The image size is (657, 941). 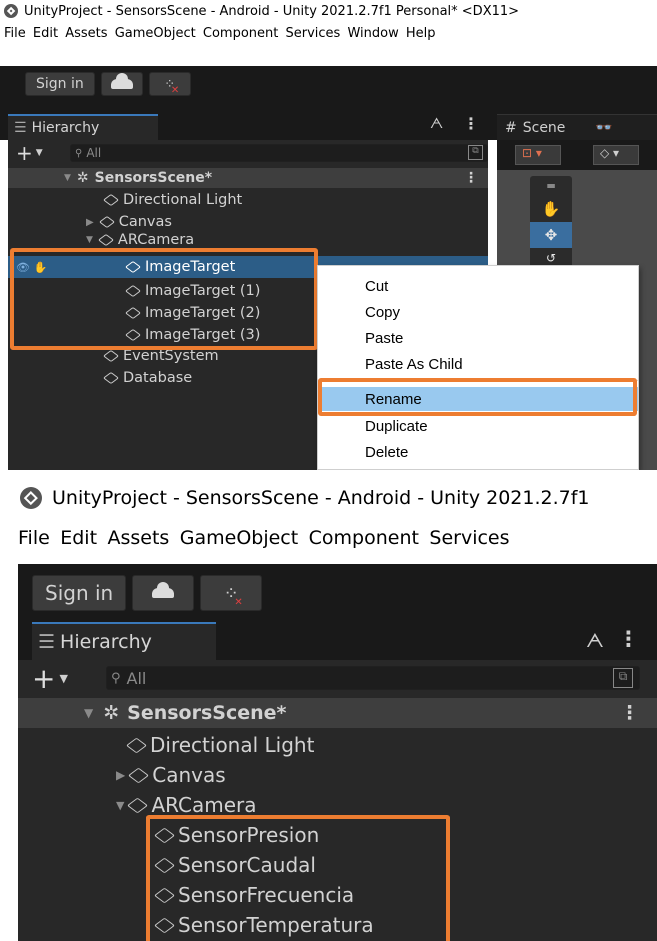 I want to click on menu-window: Window, so click(x=372, y=33).